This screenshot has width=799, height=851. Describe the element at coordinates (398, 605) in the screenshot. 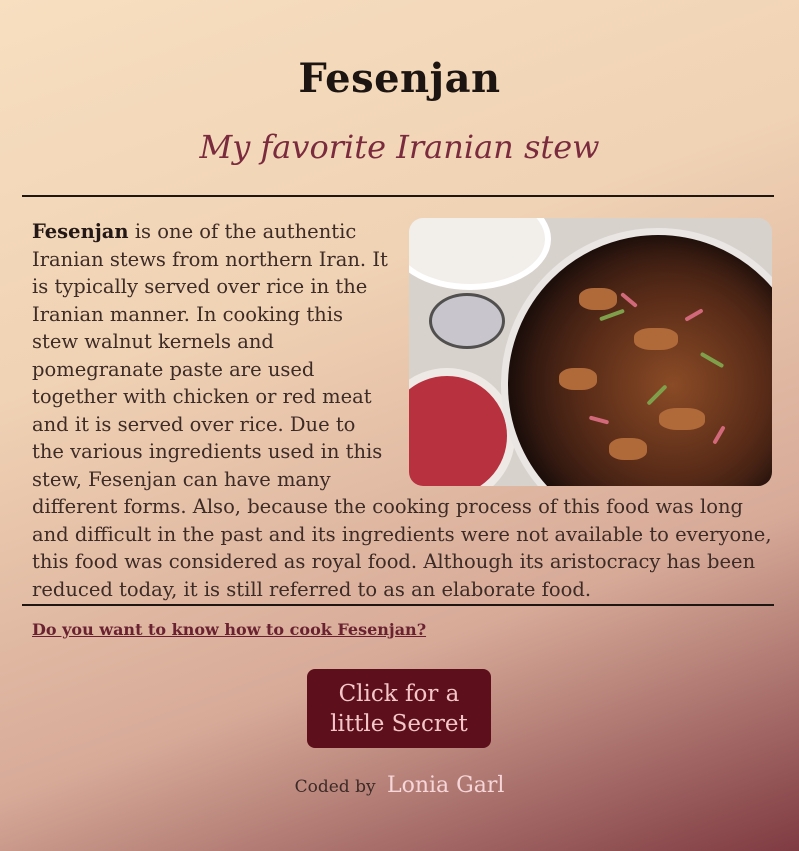

I see `bottom-divider` at that location.